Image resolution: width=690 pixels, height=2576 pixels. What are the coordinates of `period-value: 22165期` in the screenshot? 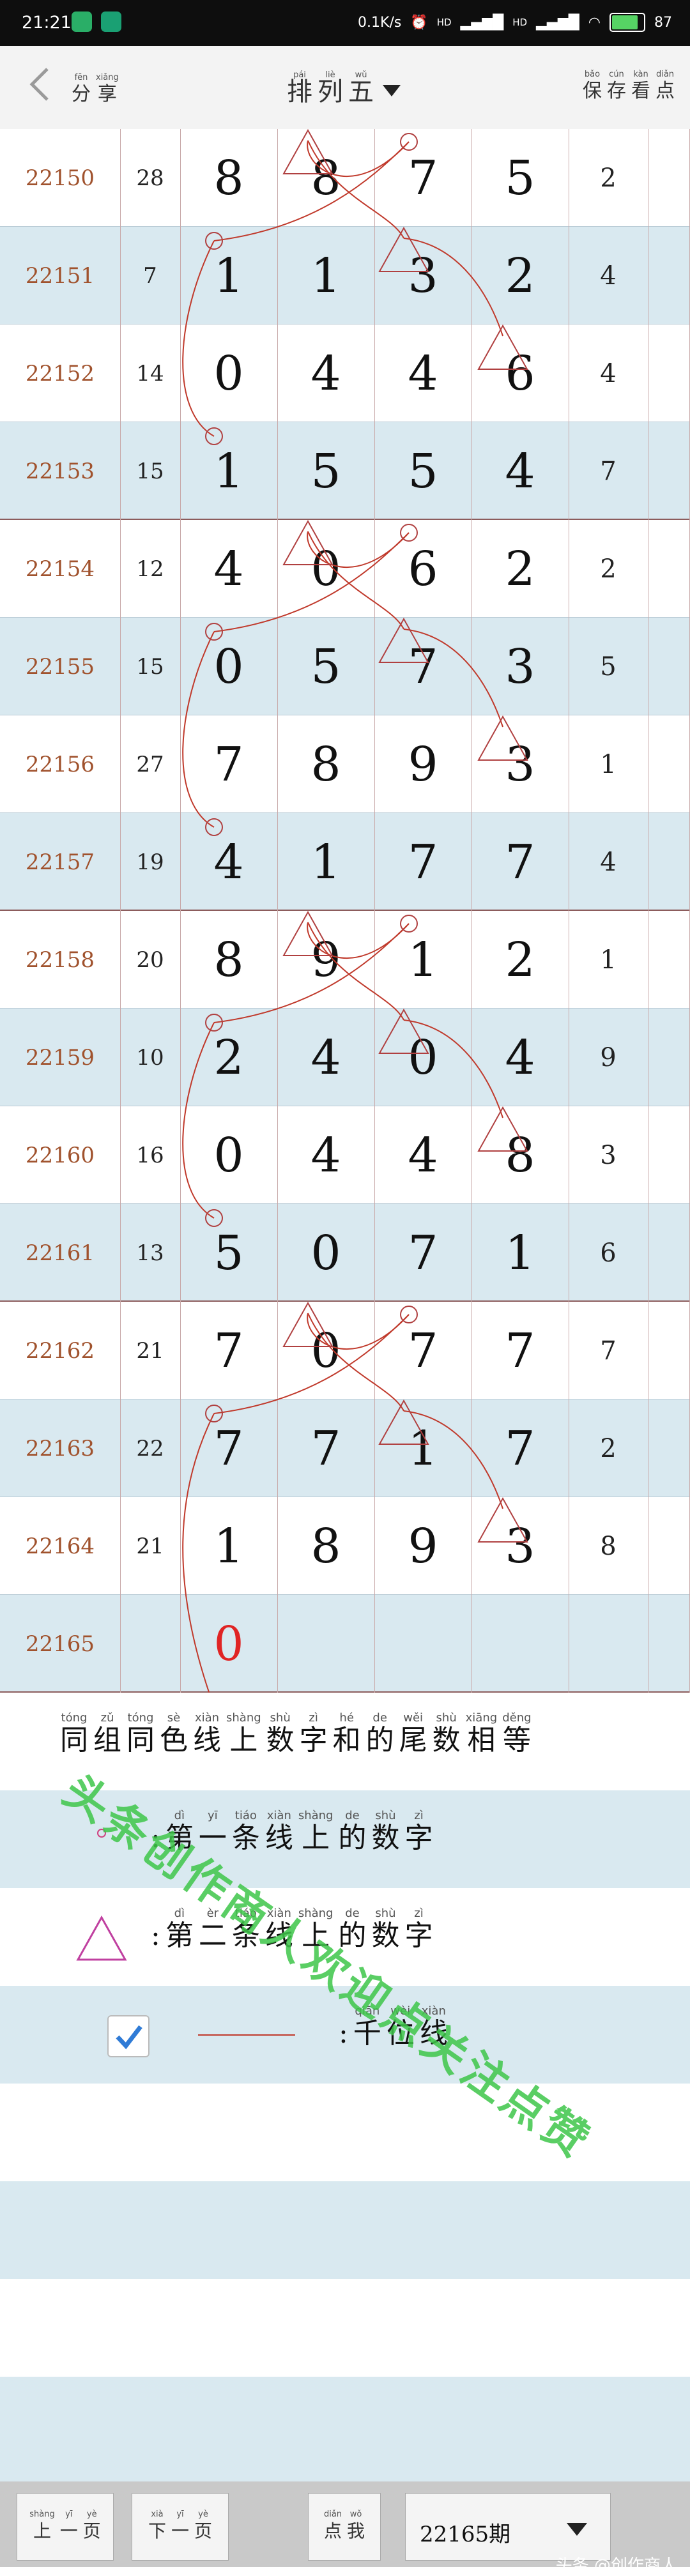 It's located at (465, 2534).